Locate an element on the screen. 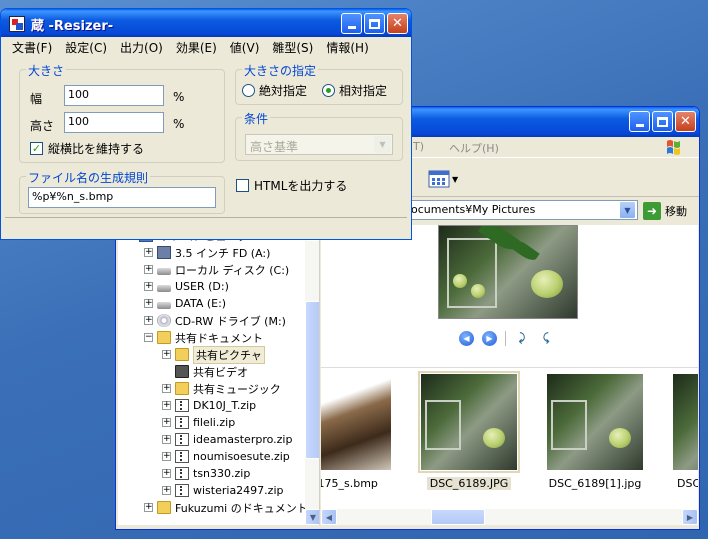  thumbnail-image is located at coordinates (356, 422).